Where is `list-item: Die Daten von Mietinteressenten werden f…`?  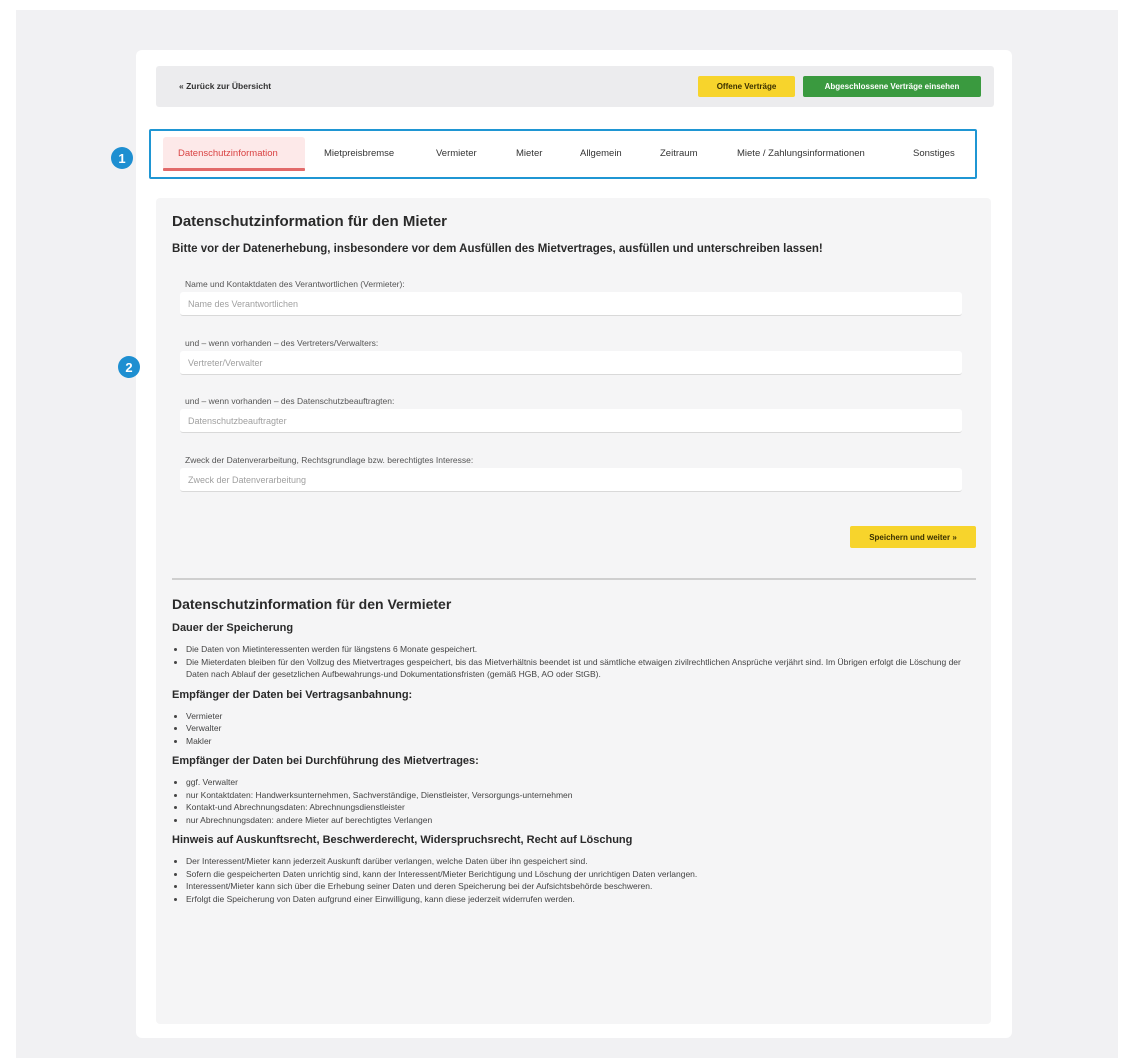 list-item: Die Daten von Mietinteressenten werden f… is located at coordinates (579, 649).